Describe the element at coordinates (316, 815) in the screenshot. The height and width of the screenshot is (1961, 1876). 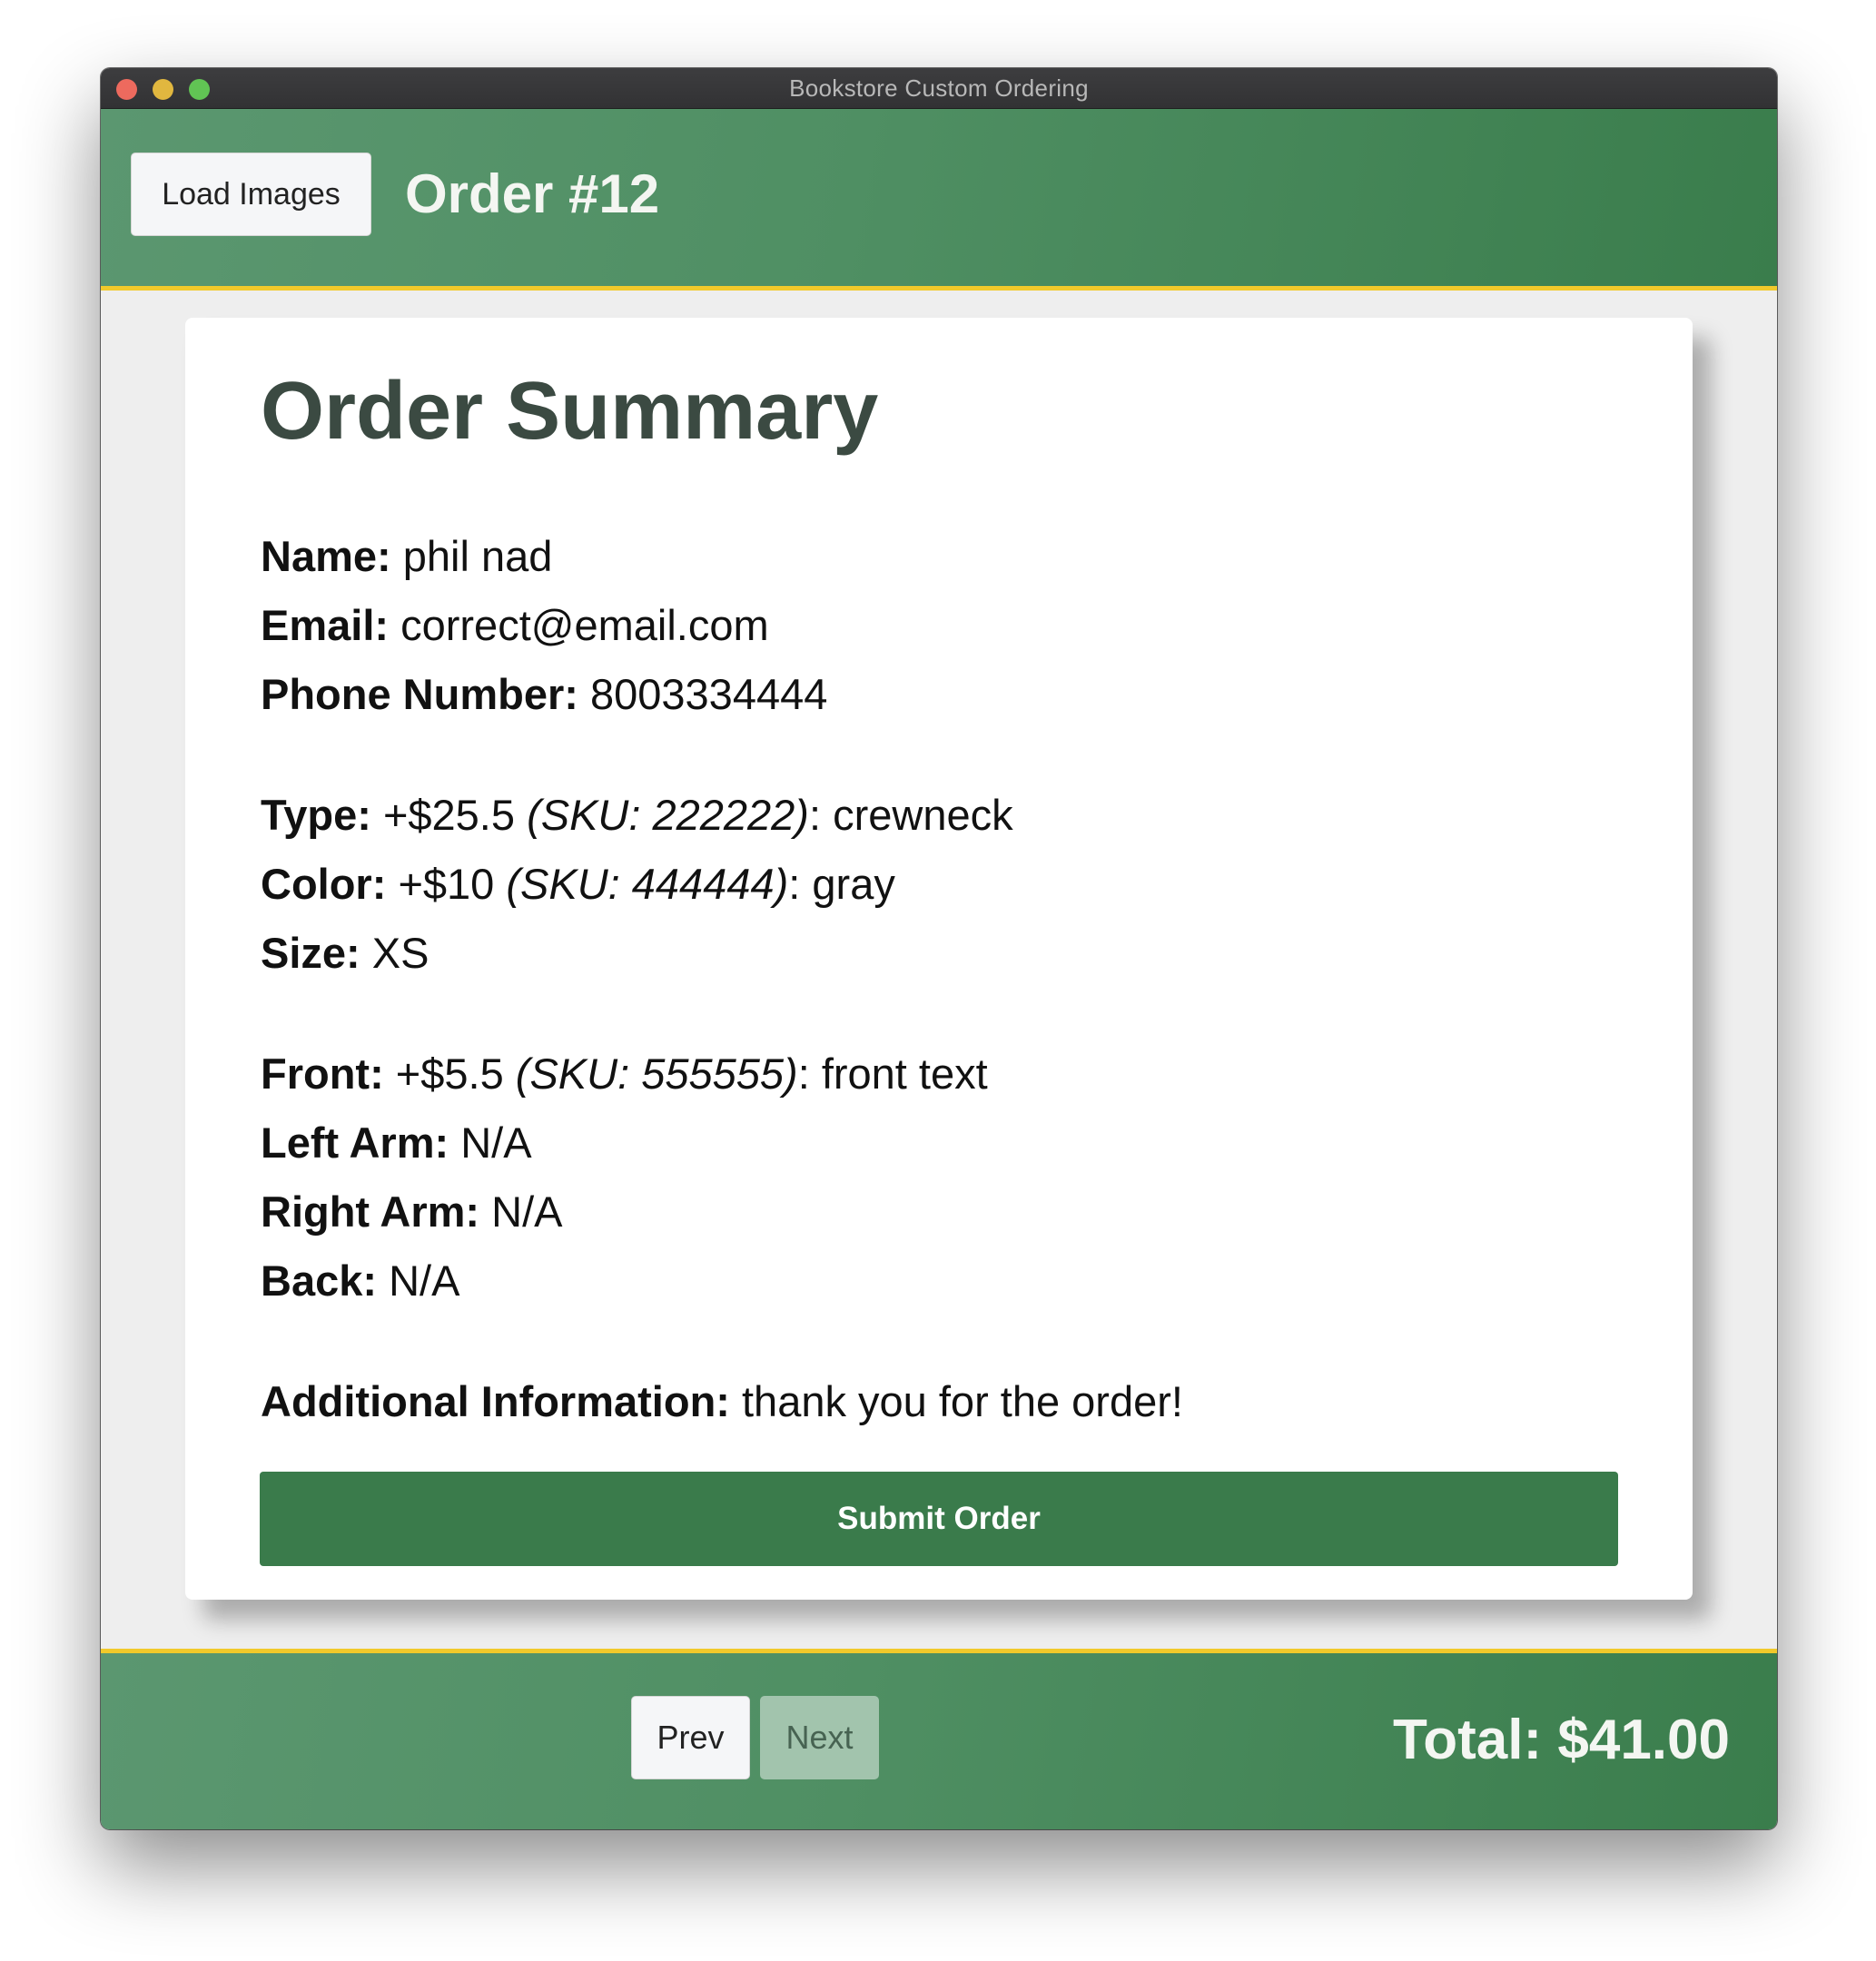
I see `type-label: Type:` at that location.